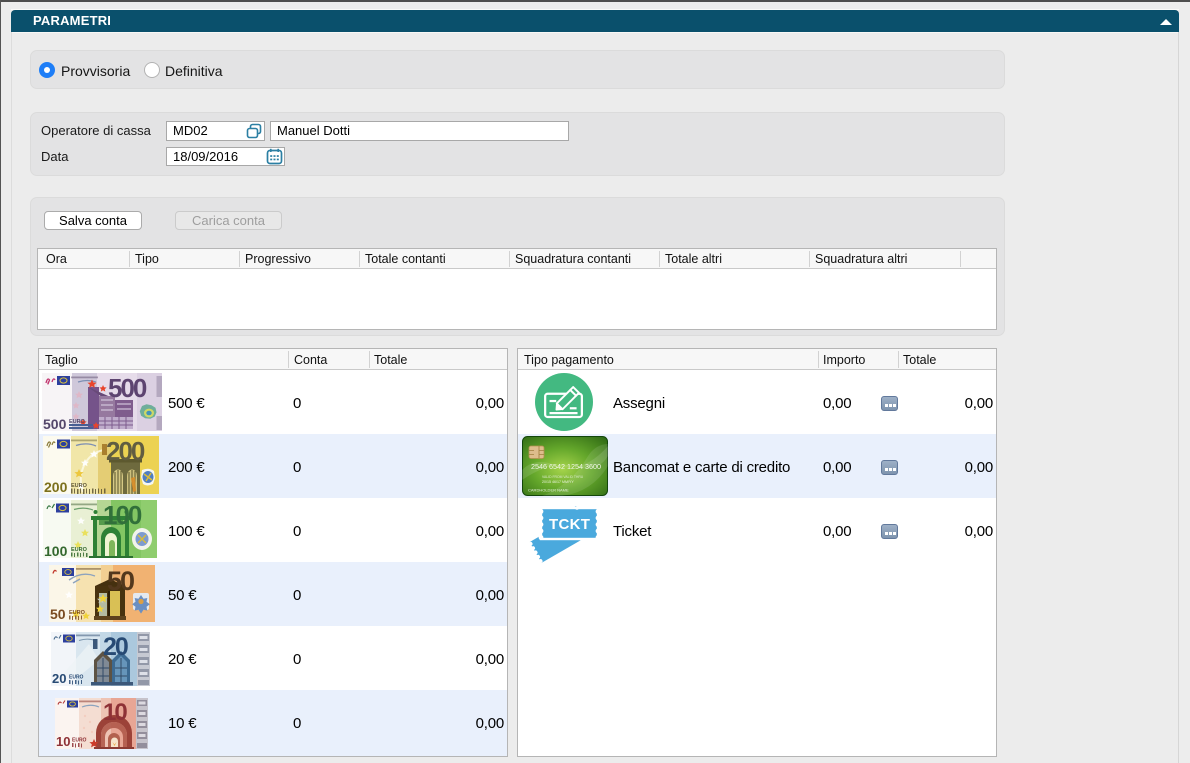 This screenshot has height=763, width=1190. I want to click on svg-text: 20/15 46/17 MM/YY, so click(558, 482).